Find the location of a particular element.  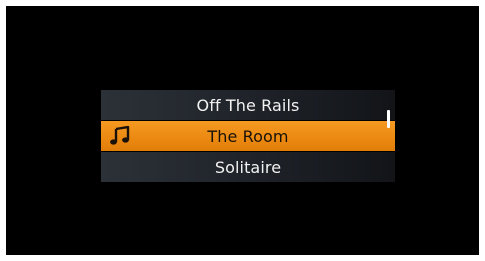

list-item: Solitaire is located at coordinates (248, 167).